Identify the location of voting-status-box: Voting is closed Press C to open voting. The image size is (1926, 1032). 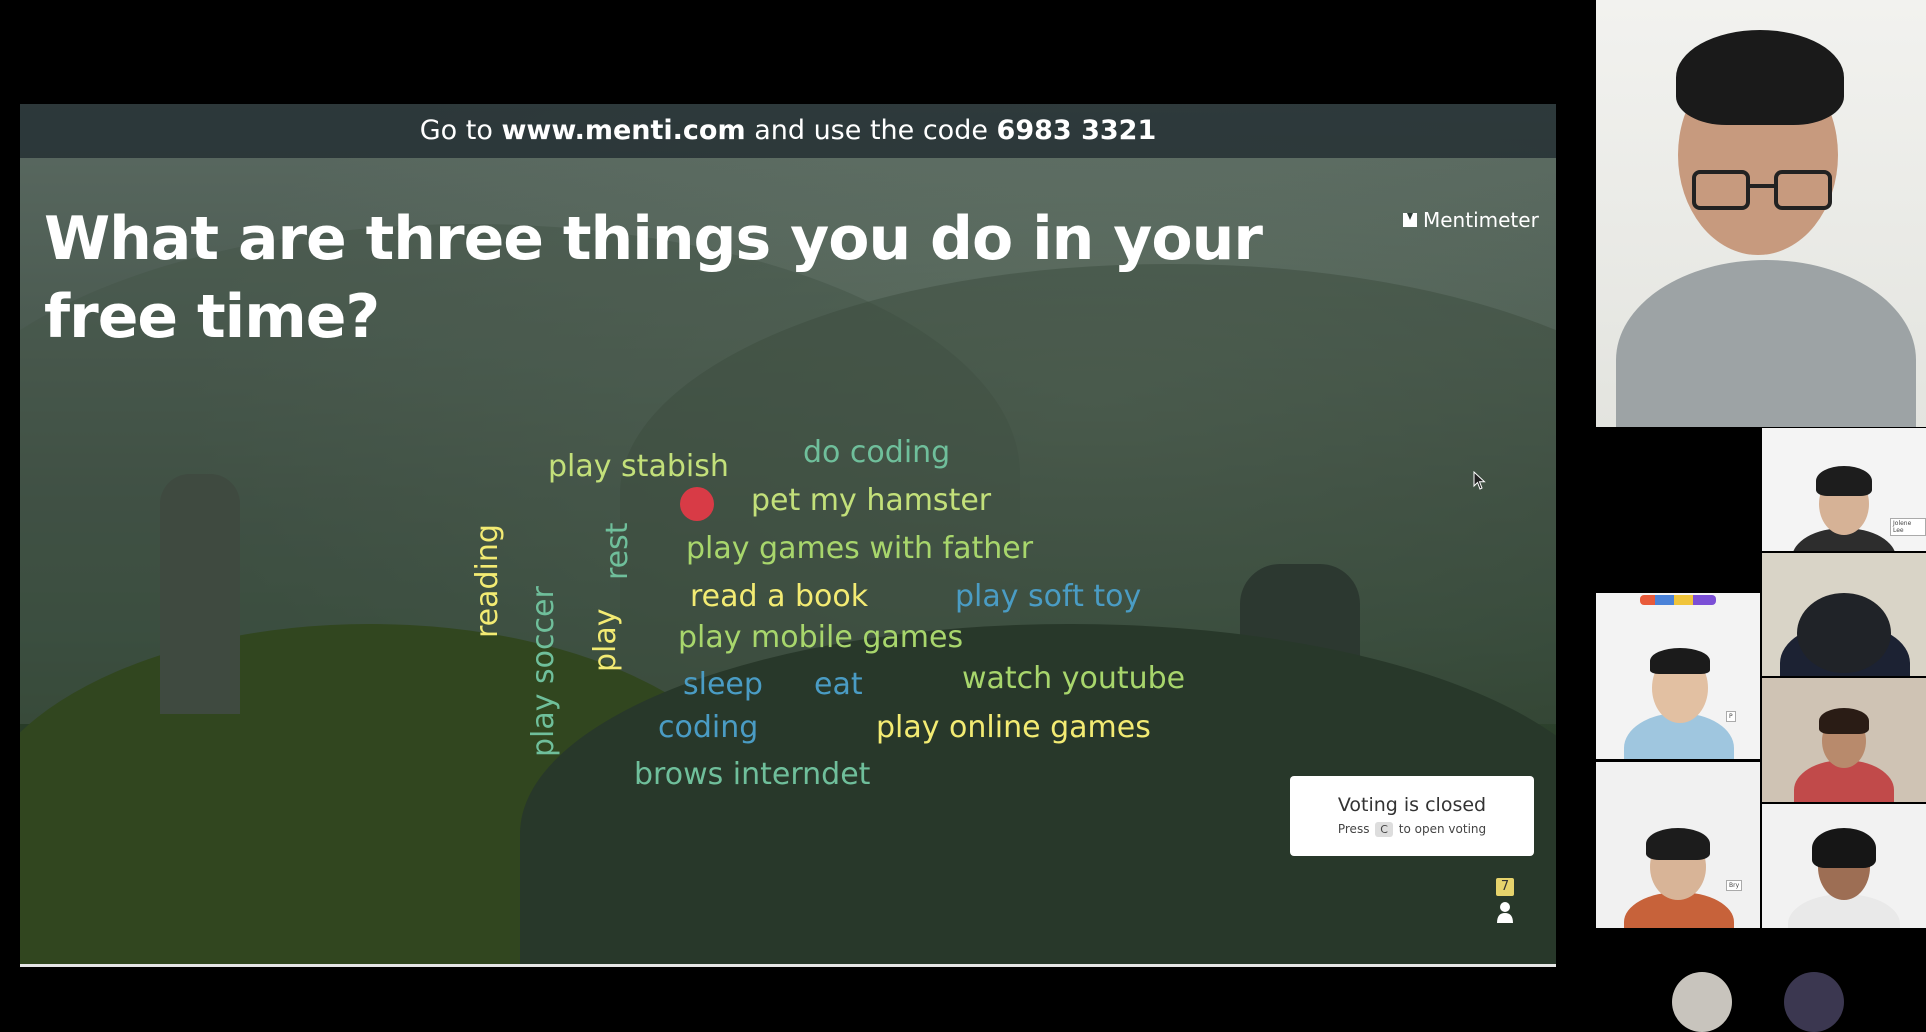
(1412, 816).